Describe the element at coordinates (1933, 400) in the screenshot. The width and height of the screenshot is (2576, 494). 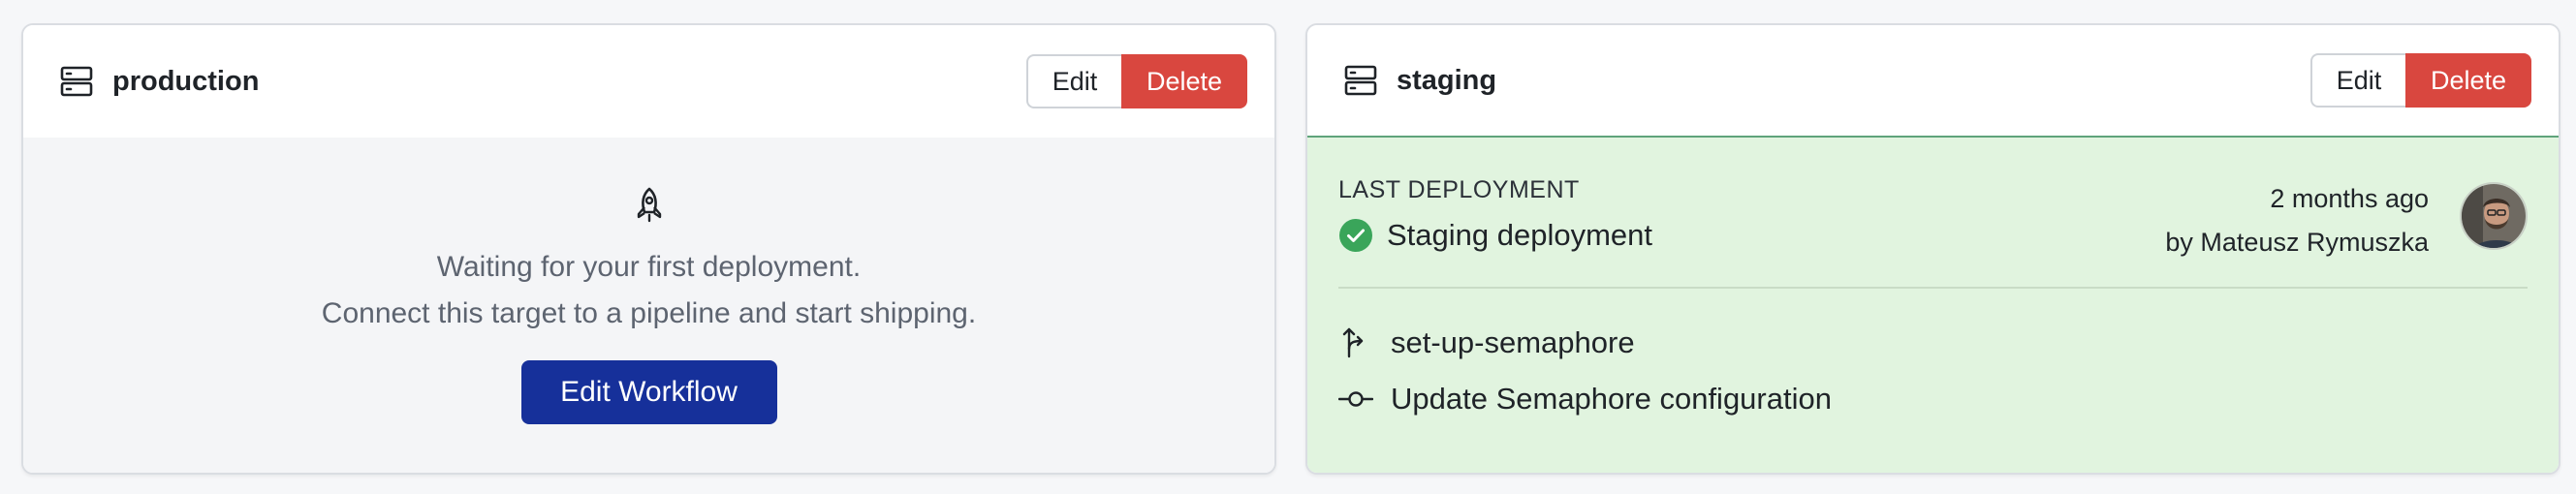
I see `commit-row: Update Semaphore configuration` at that location.